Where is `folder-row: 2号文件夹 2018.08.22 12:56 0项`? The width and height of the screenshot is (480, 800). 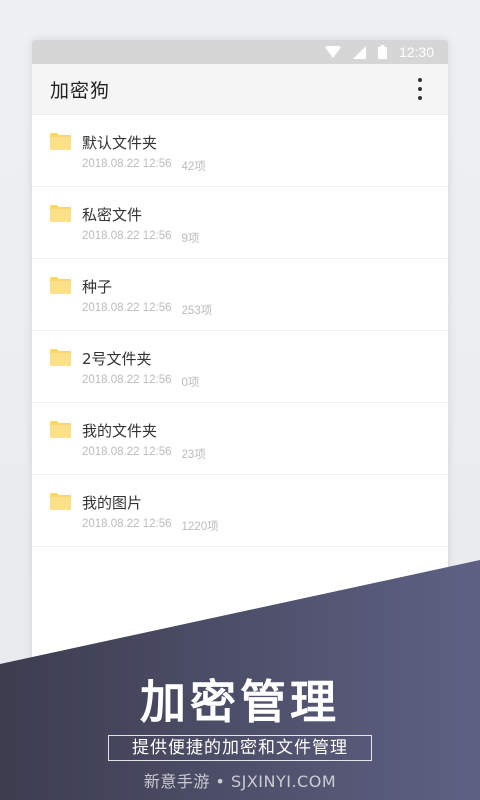
folder-row: 2号文件夹 2018.08.22 12:56 0项 is located at coordinates (240, 367).